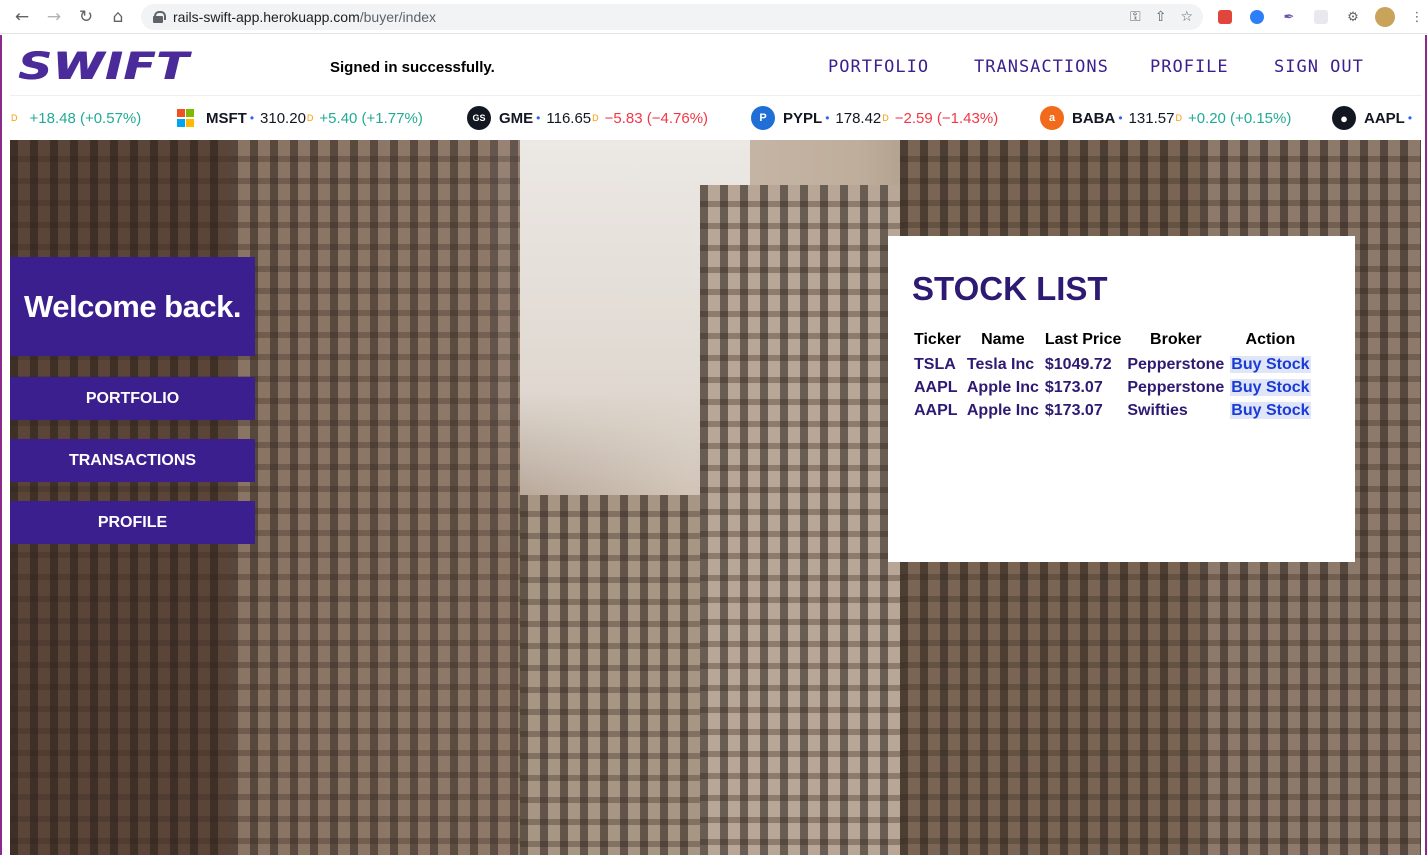 This screenshot has height=855, width=1427. I want to click on welcome-text: Welcome back., so click(132, 306).